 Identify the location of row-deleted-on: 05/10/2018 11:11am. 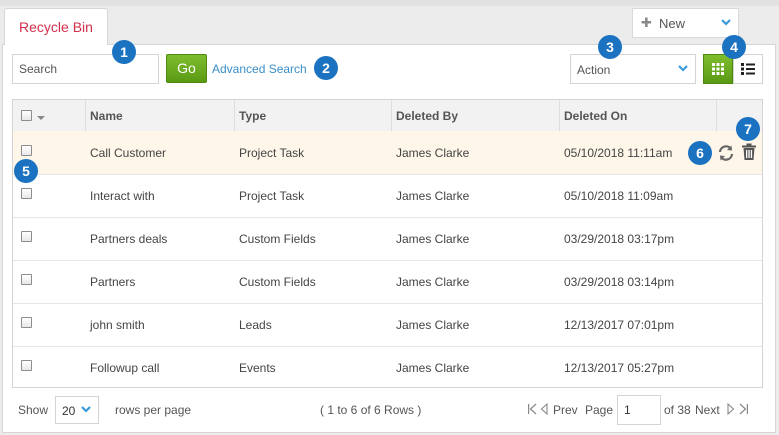
(618, 153).